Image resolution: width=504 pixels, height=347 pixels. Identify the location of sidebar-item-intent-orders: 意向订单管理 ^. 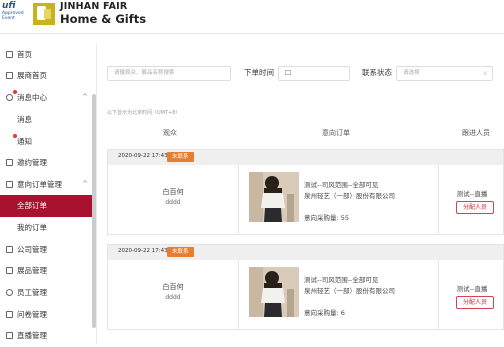
(48, 185).